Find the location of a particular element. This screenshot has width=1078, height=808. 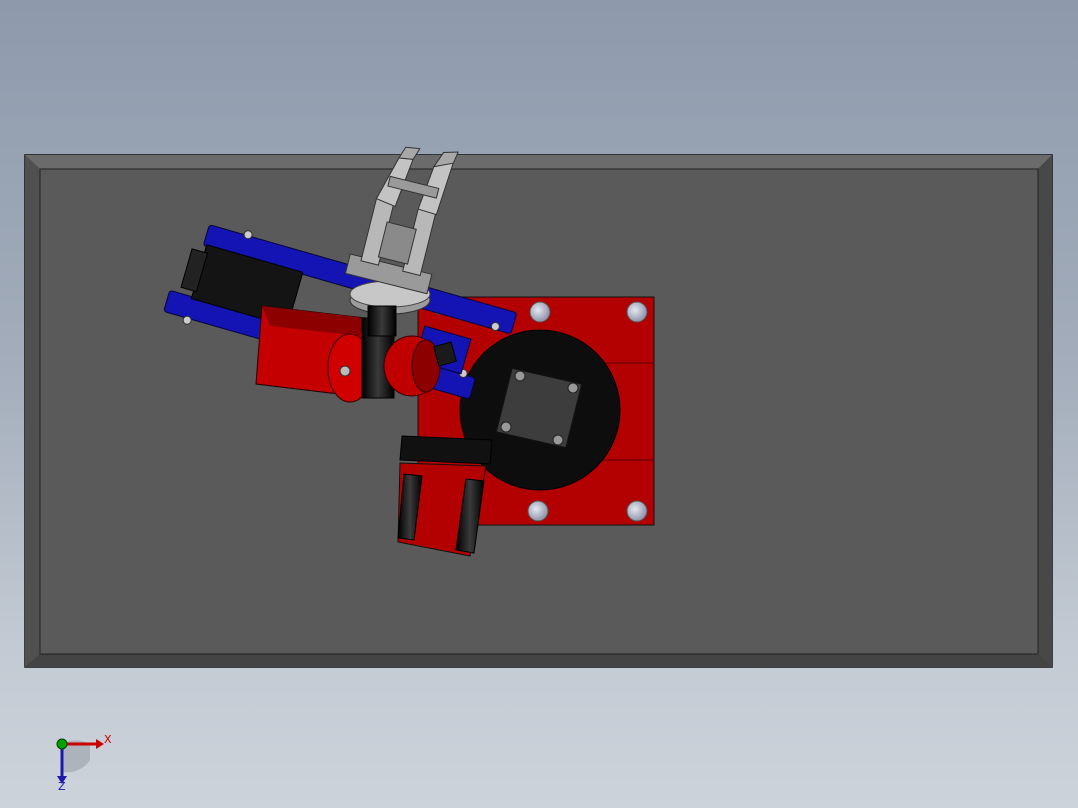

x-axis-label: X is located at coordinates (108, 739).